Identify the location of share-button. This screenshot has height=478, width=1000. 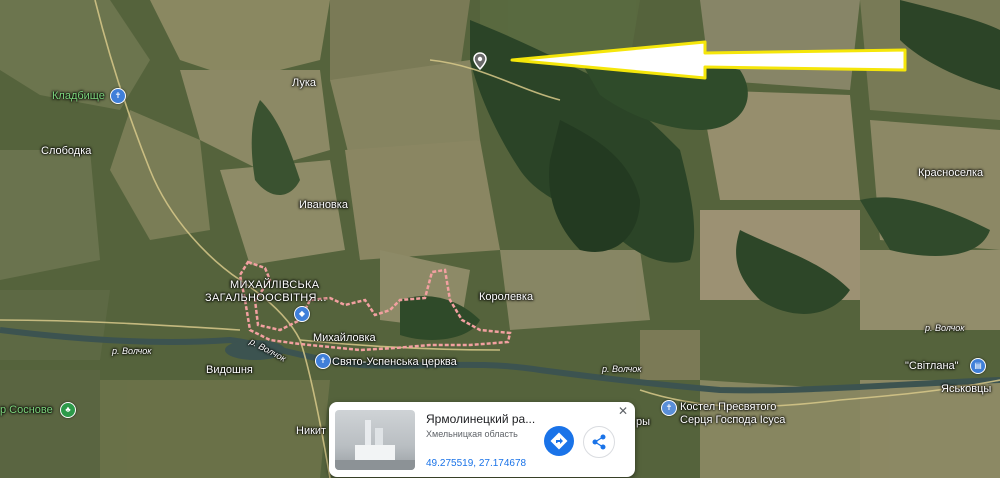
(599, 442).